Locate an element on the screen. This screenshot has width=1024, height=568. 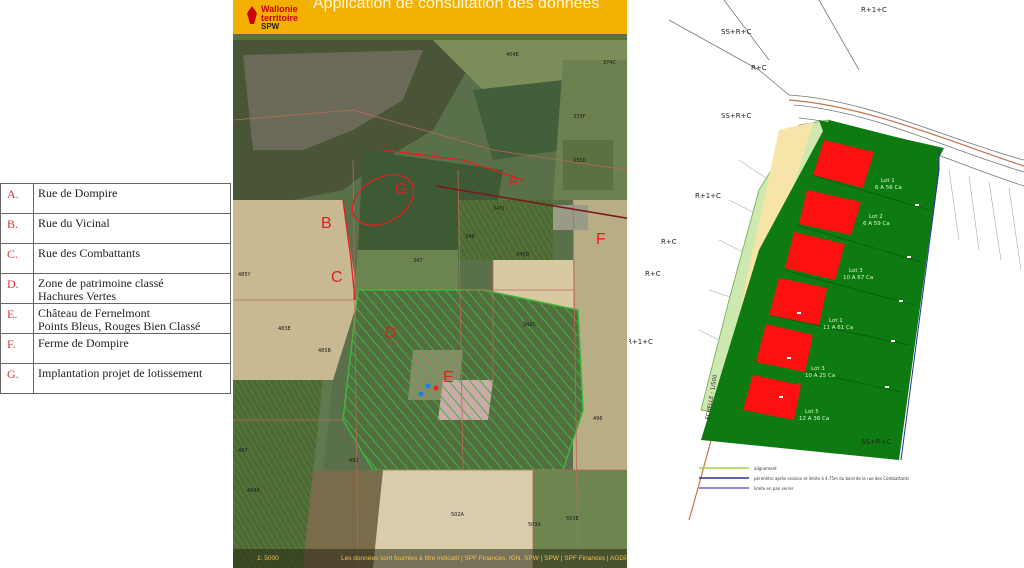
lot-name: Lot 2 is located at coordinates (876, 217).